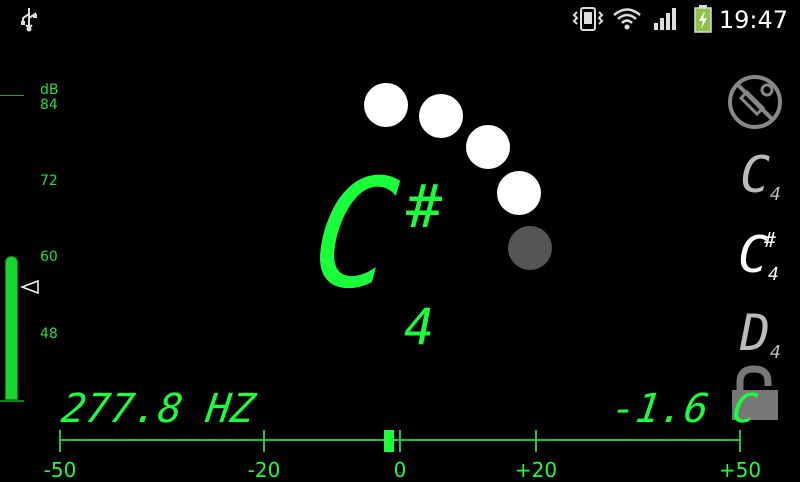 The image size is (800, 482). I want to click on frequency-readout: 277.8 HZ, so click(158, 409).